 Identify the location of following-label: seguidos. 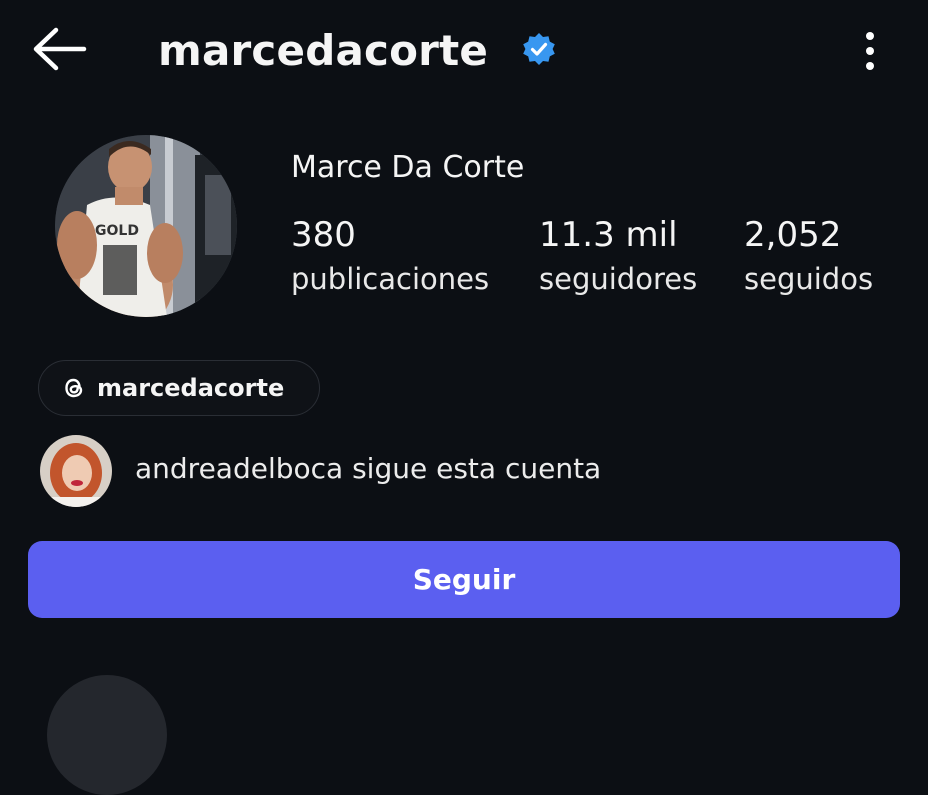
(808, 279).